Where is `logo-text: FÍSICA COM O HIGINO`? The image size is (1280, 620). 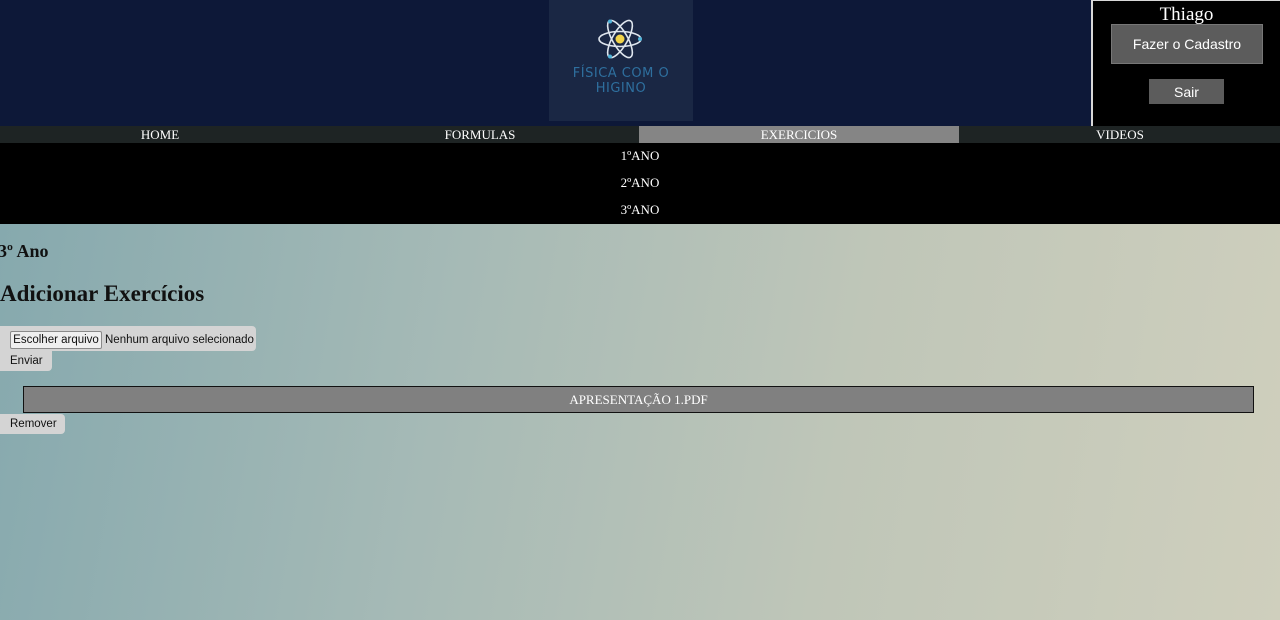 logo-text: FÍSICA COM O HIGINO is located at coordinates (621, 81).